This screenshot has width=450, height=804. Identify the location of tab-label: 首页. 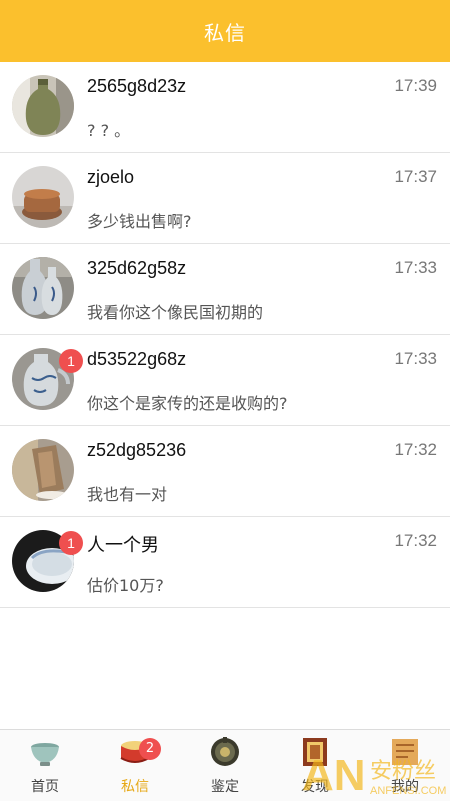
(45, 787).